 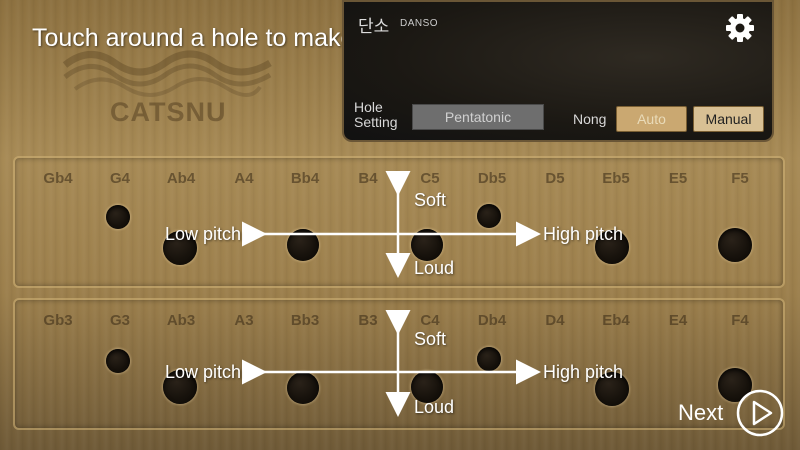 What do you see at coordinates (700, 413) in the screenshot?
I see `next-label: Next` at bounding box center [700, 413].